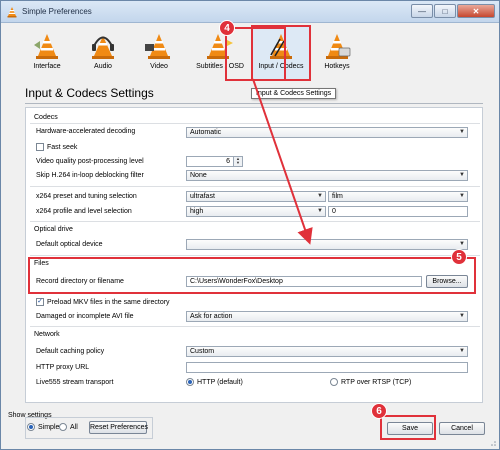 This screenshot has width=500, height=450. What do you see at coordinates (63, 367) in the screenshot?
I see `proxy-url-label: HTTP proxy URL` at bounding box center [63, 367].